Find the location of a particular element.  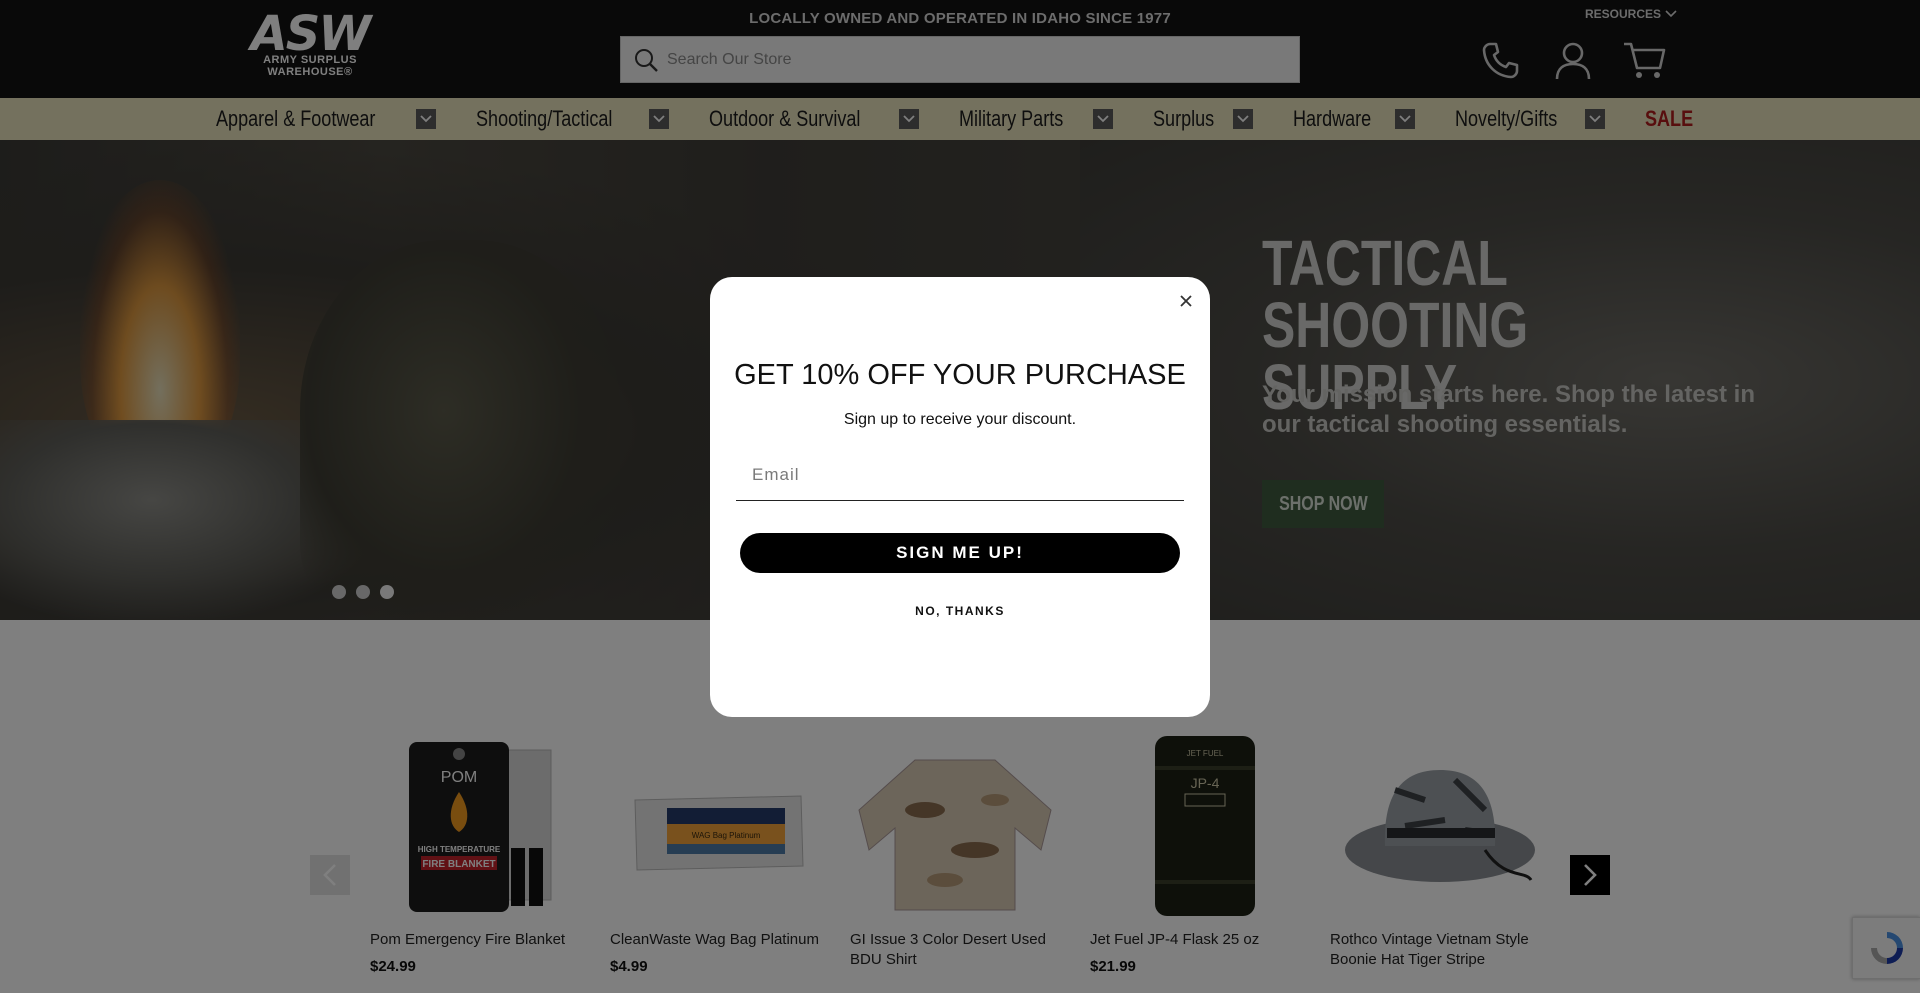

modal-subtitle: Sign up to receive your discount. is located at coordinates (960, 419).